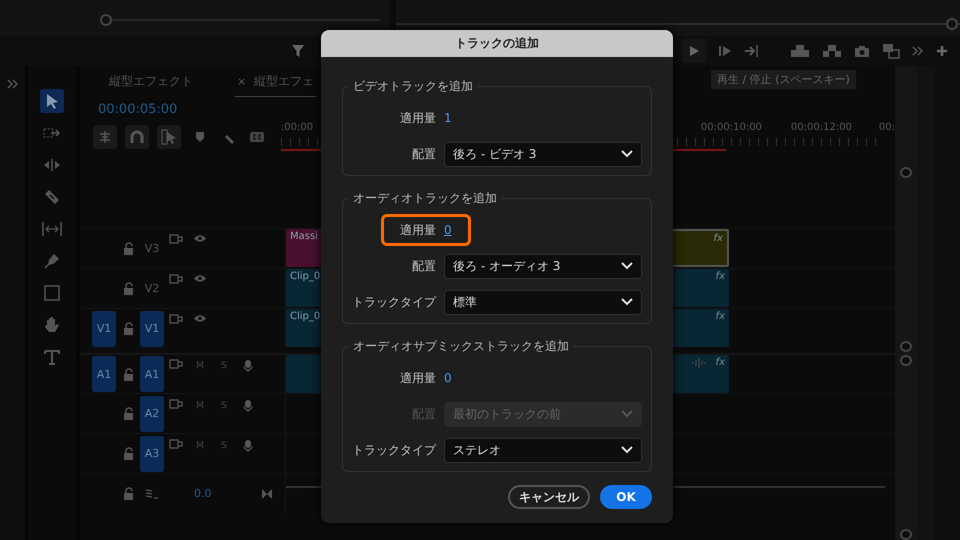  I want to click on clip-name: Massi, so click(304, 236).